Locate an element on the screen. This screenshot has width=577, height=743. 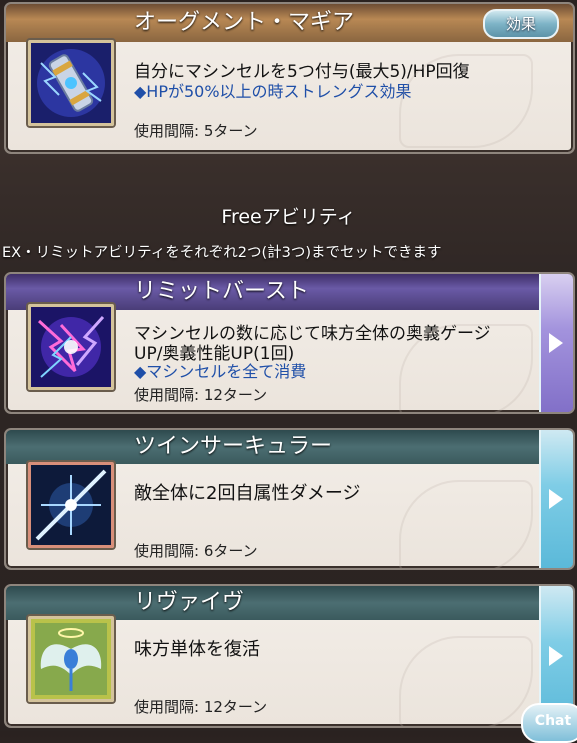
ability-name: ツインサーキュラー is located at coordinates (233, 446).